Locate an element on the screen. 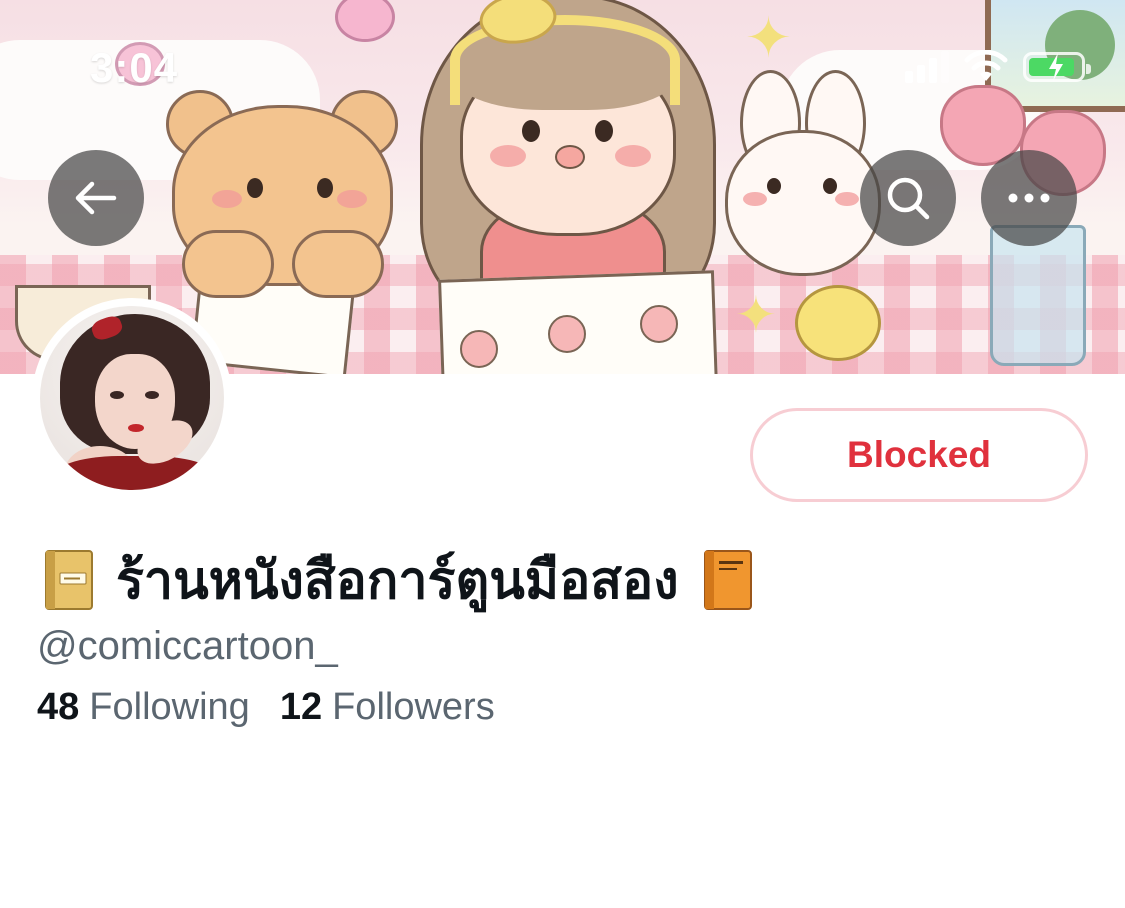 The height and width of the screenshot is (908, 1125). arrow-left-icon is located at coordinates (96, 198).